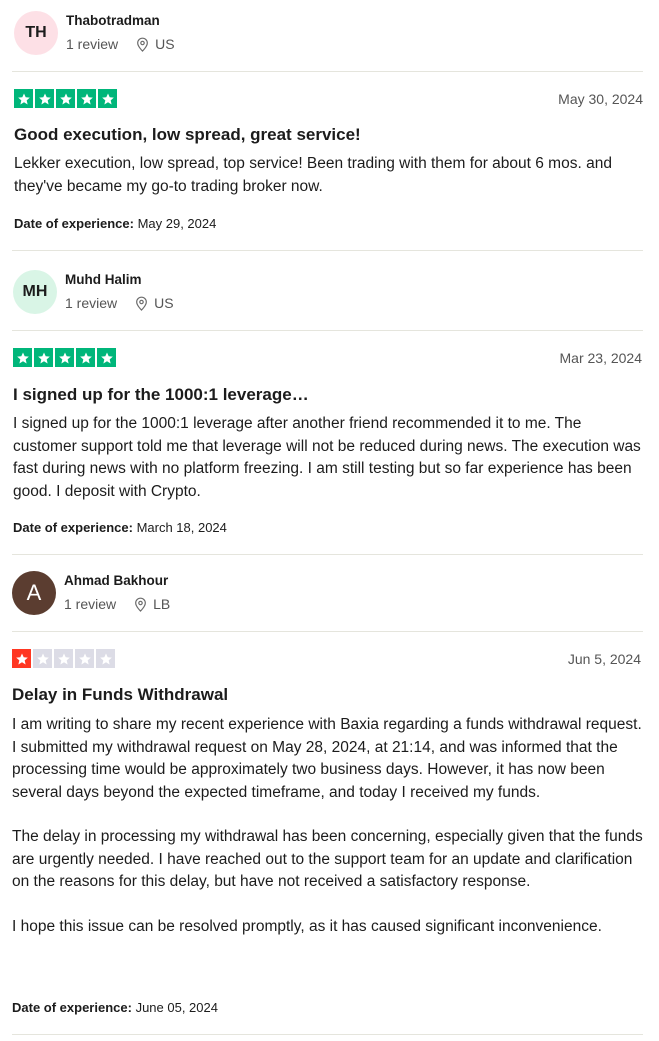  I want to click on date-of-experience: Date of experience: June 05, 2024, so click(115, 1007).